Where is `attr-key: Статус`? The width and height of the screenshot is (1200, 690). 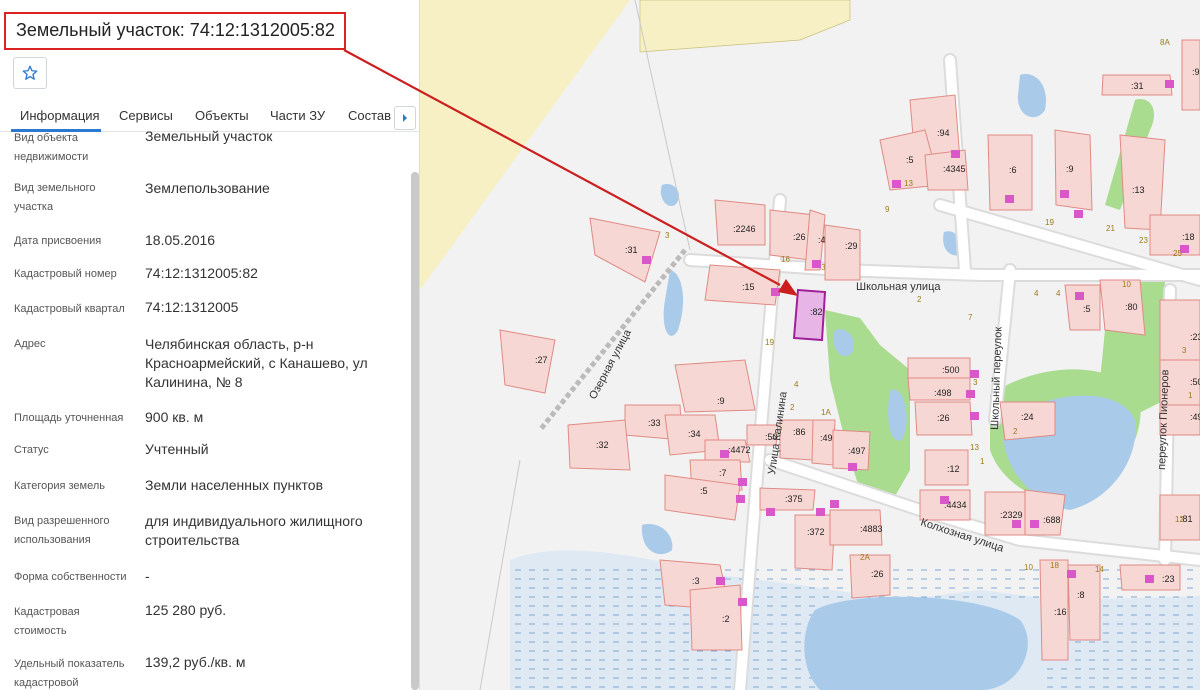 attr-key: Статус is located at coordinates (31, 450).